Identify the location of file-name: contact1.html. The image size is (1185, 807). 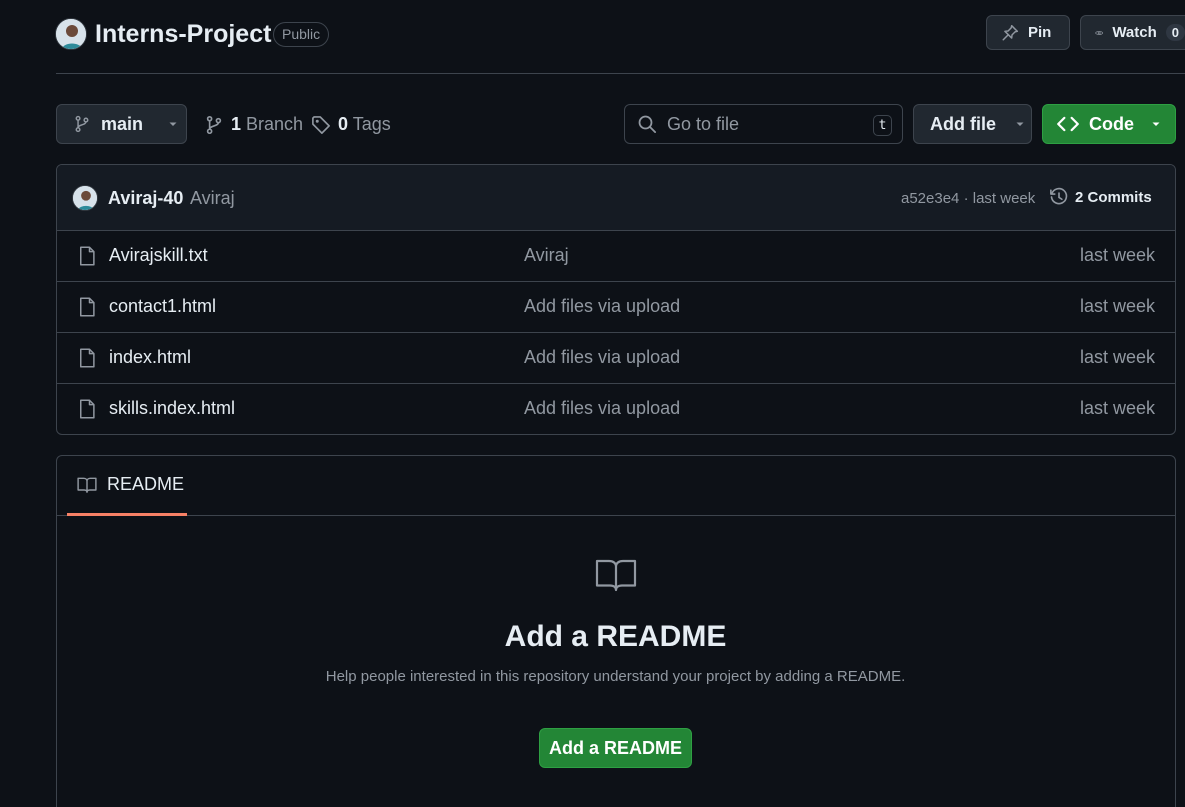
(162, 306).